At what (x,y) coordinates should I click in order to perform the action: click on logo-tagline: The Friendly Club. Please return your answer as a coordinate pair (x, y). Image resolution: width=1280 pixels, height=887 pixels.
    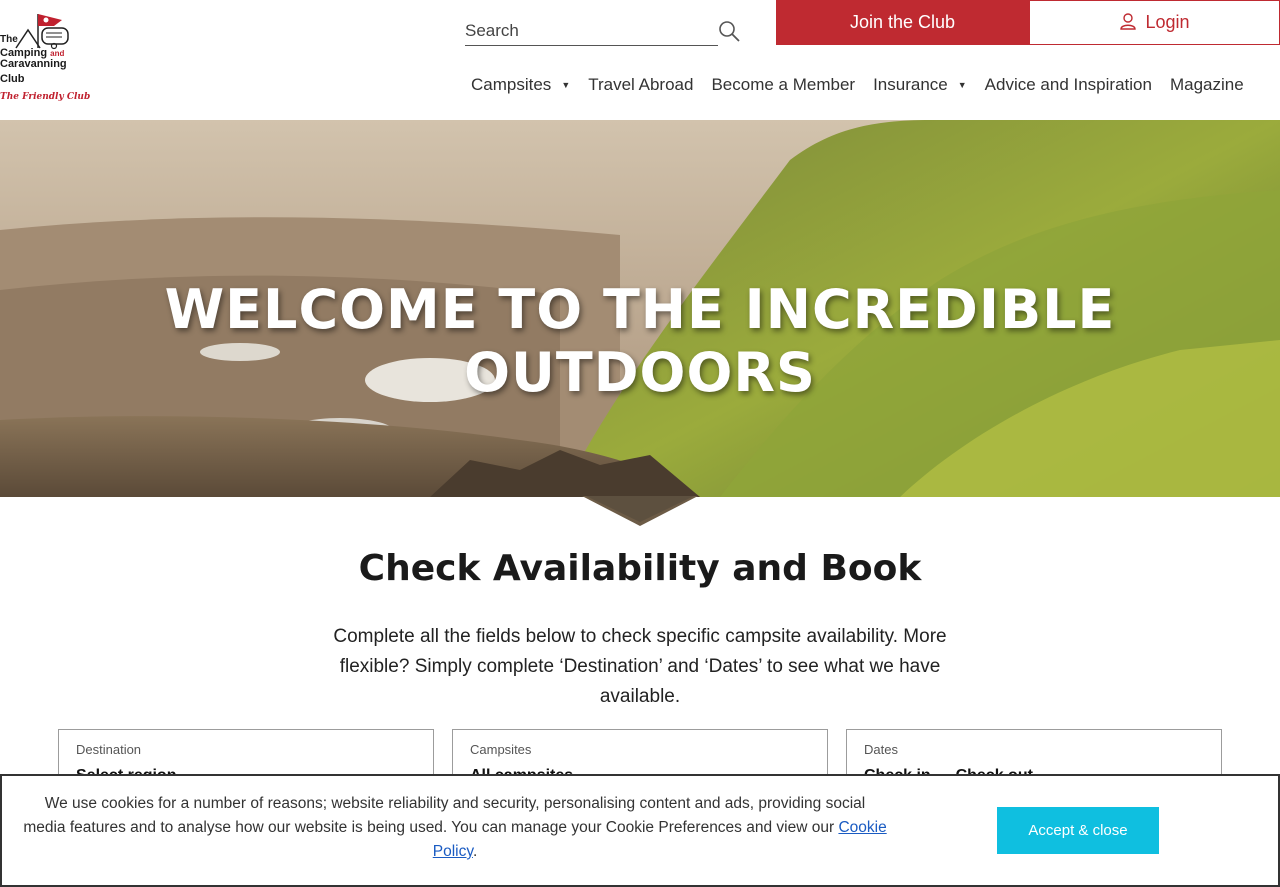
    Looking at the image, I should click on (45, 97).